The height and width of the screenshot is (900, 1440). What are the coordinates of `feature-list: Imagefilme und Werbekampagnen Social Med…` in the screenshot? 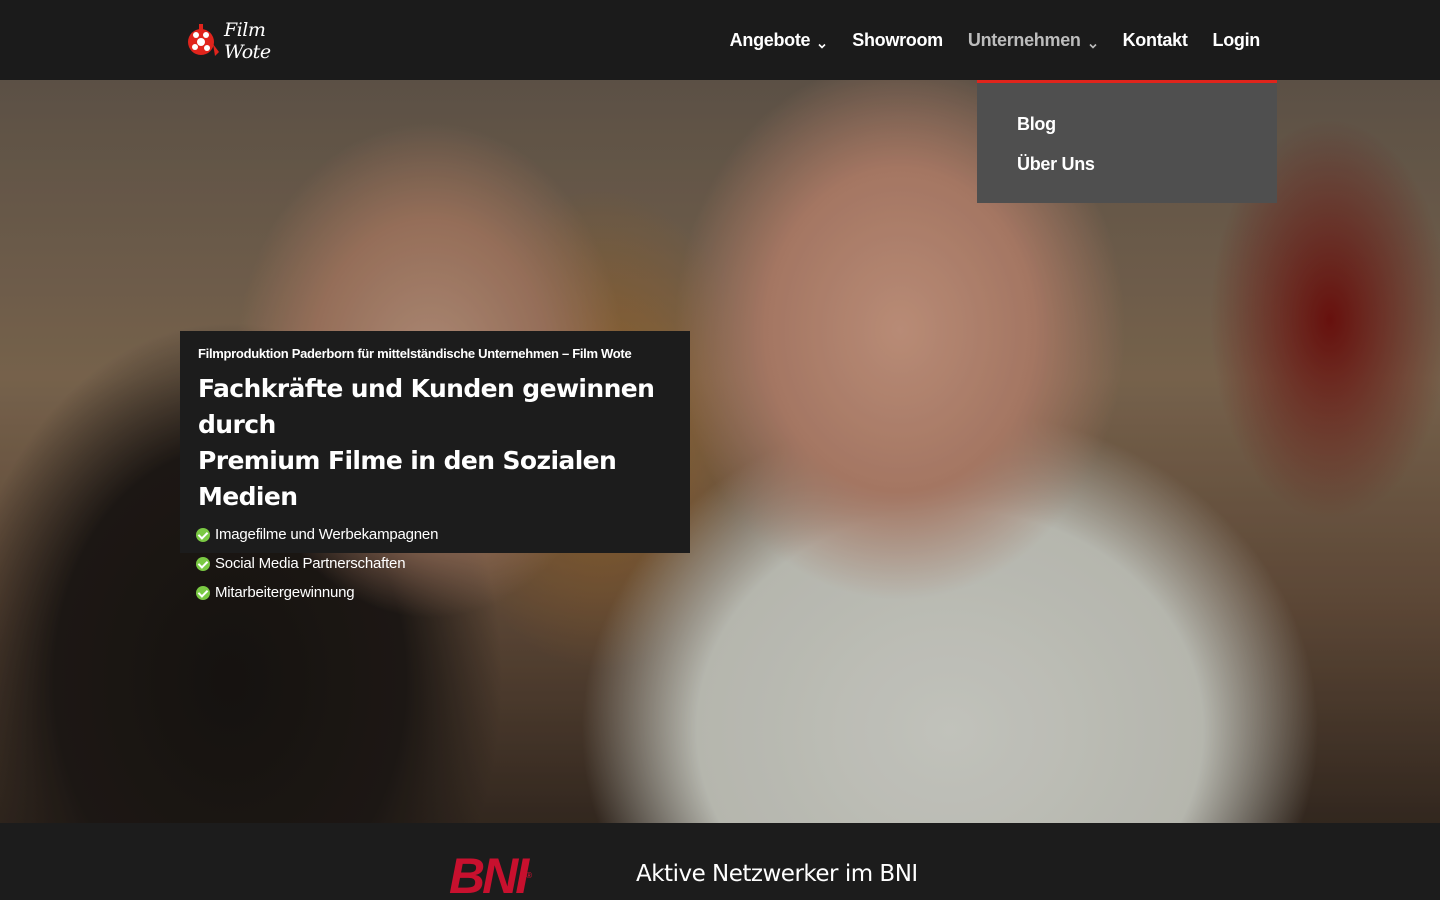 It's located at (435, 563).